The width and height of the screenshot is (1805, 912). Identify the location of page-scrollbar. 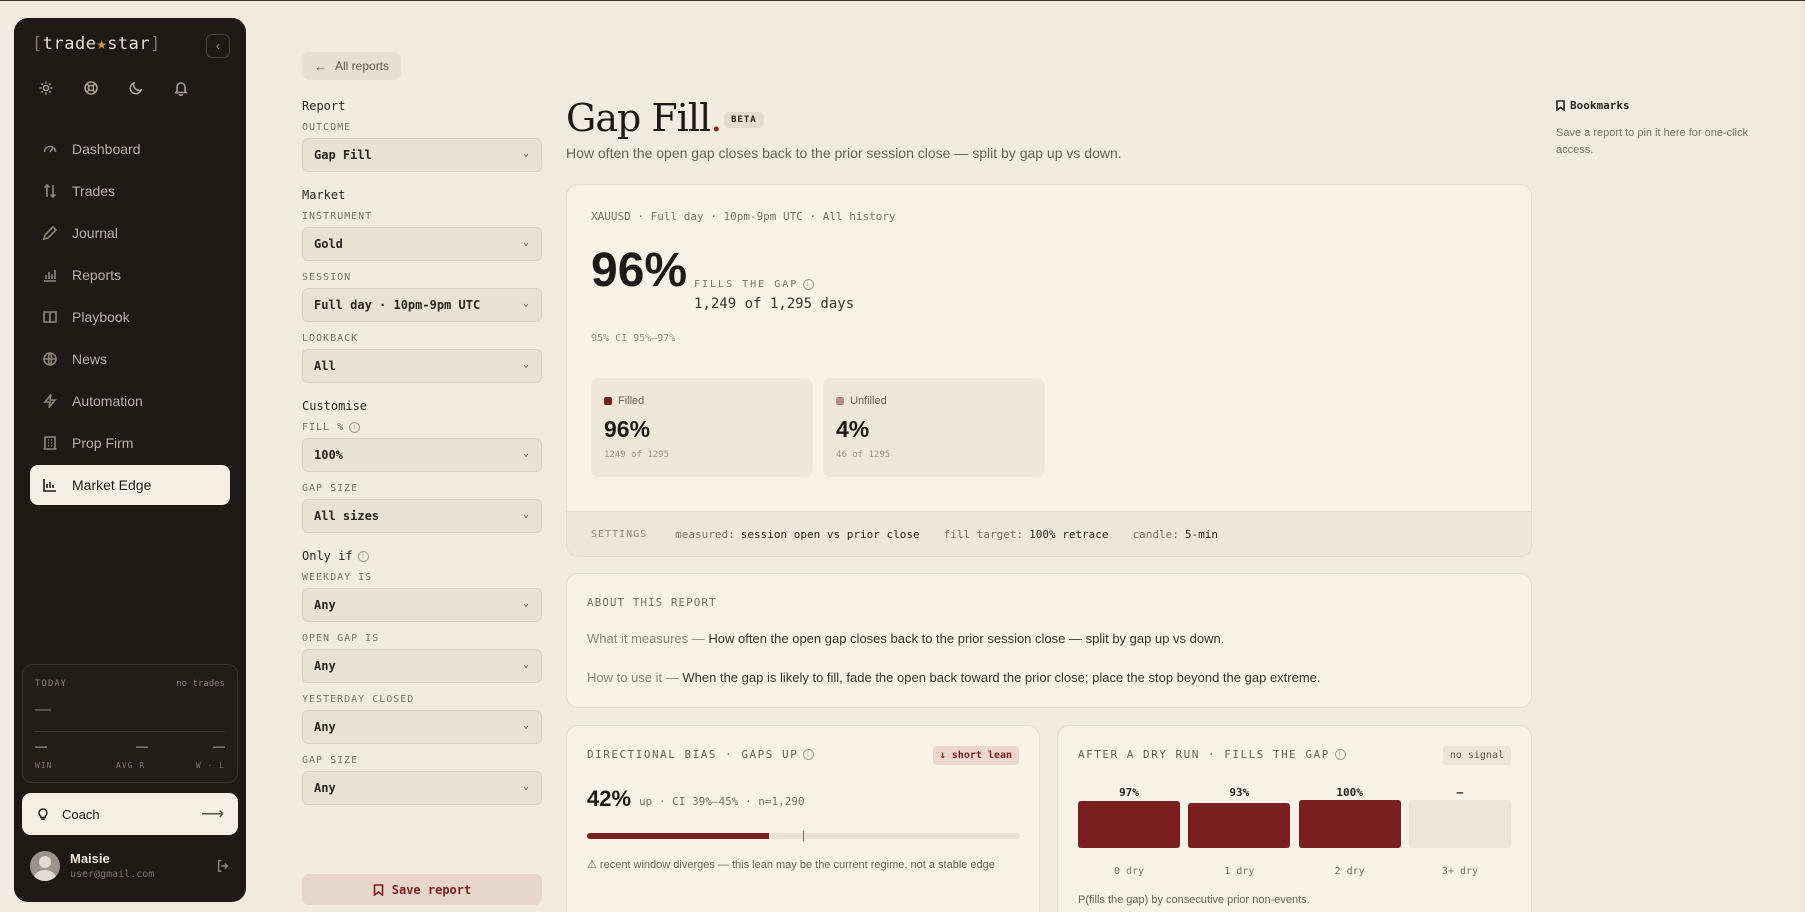
(1803, 456).